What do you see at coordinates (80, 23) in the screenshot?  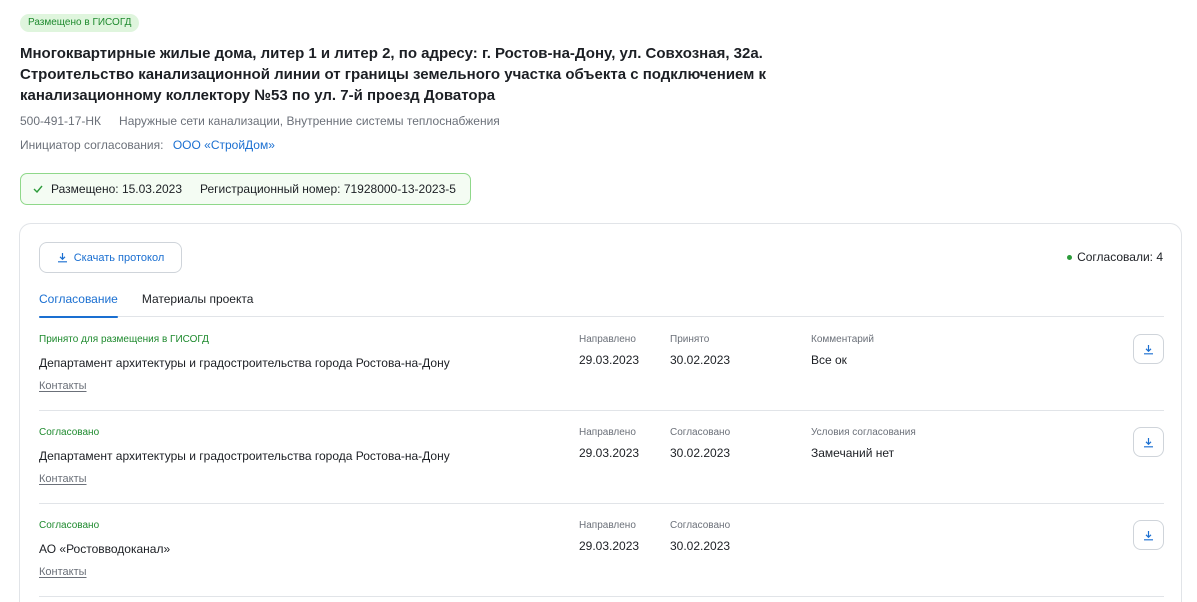 I see `status-badge-gisogd: Размещено в ГИСОГД` at bounding box center [80, 23].